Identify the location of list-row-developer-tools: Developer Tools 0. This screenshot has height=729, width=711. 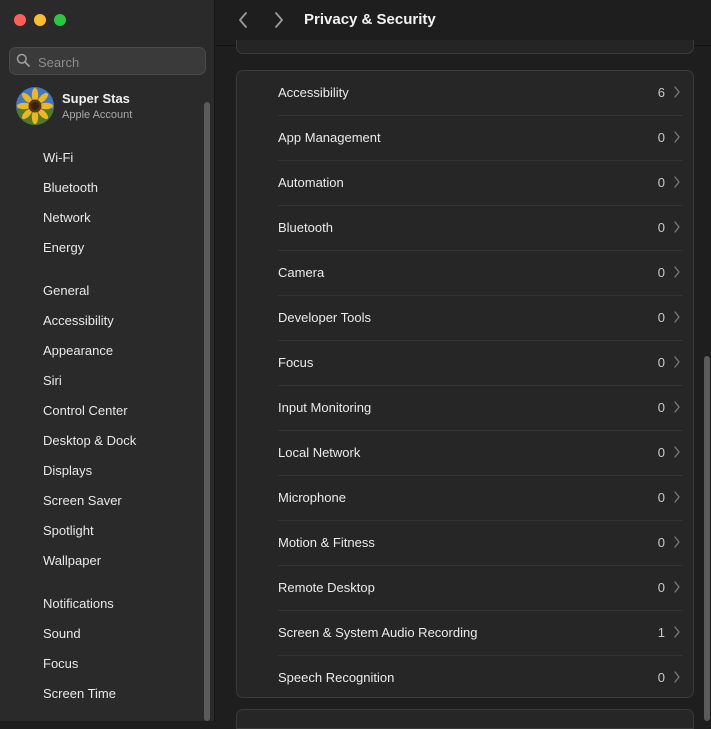
(465, 318).